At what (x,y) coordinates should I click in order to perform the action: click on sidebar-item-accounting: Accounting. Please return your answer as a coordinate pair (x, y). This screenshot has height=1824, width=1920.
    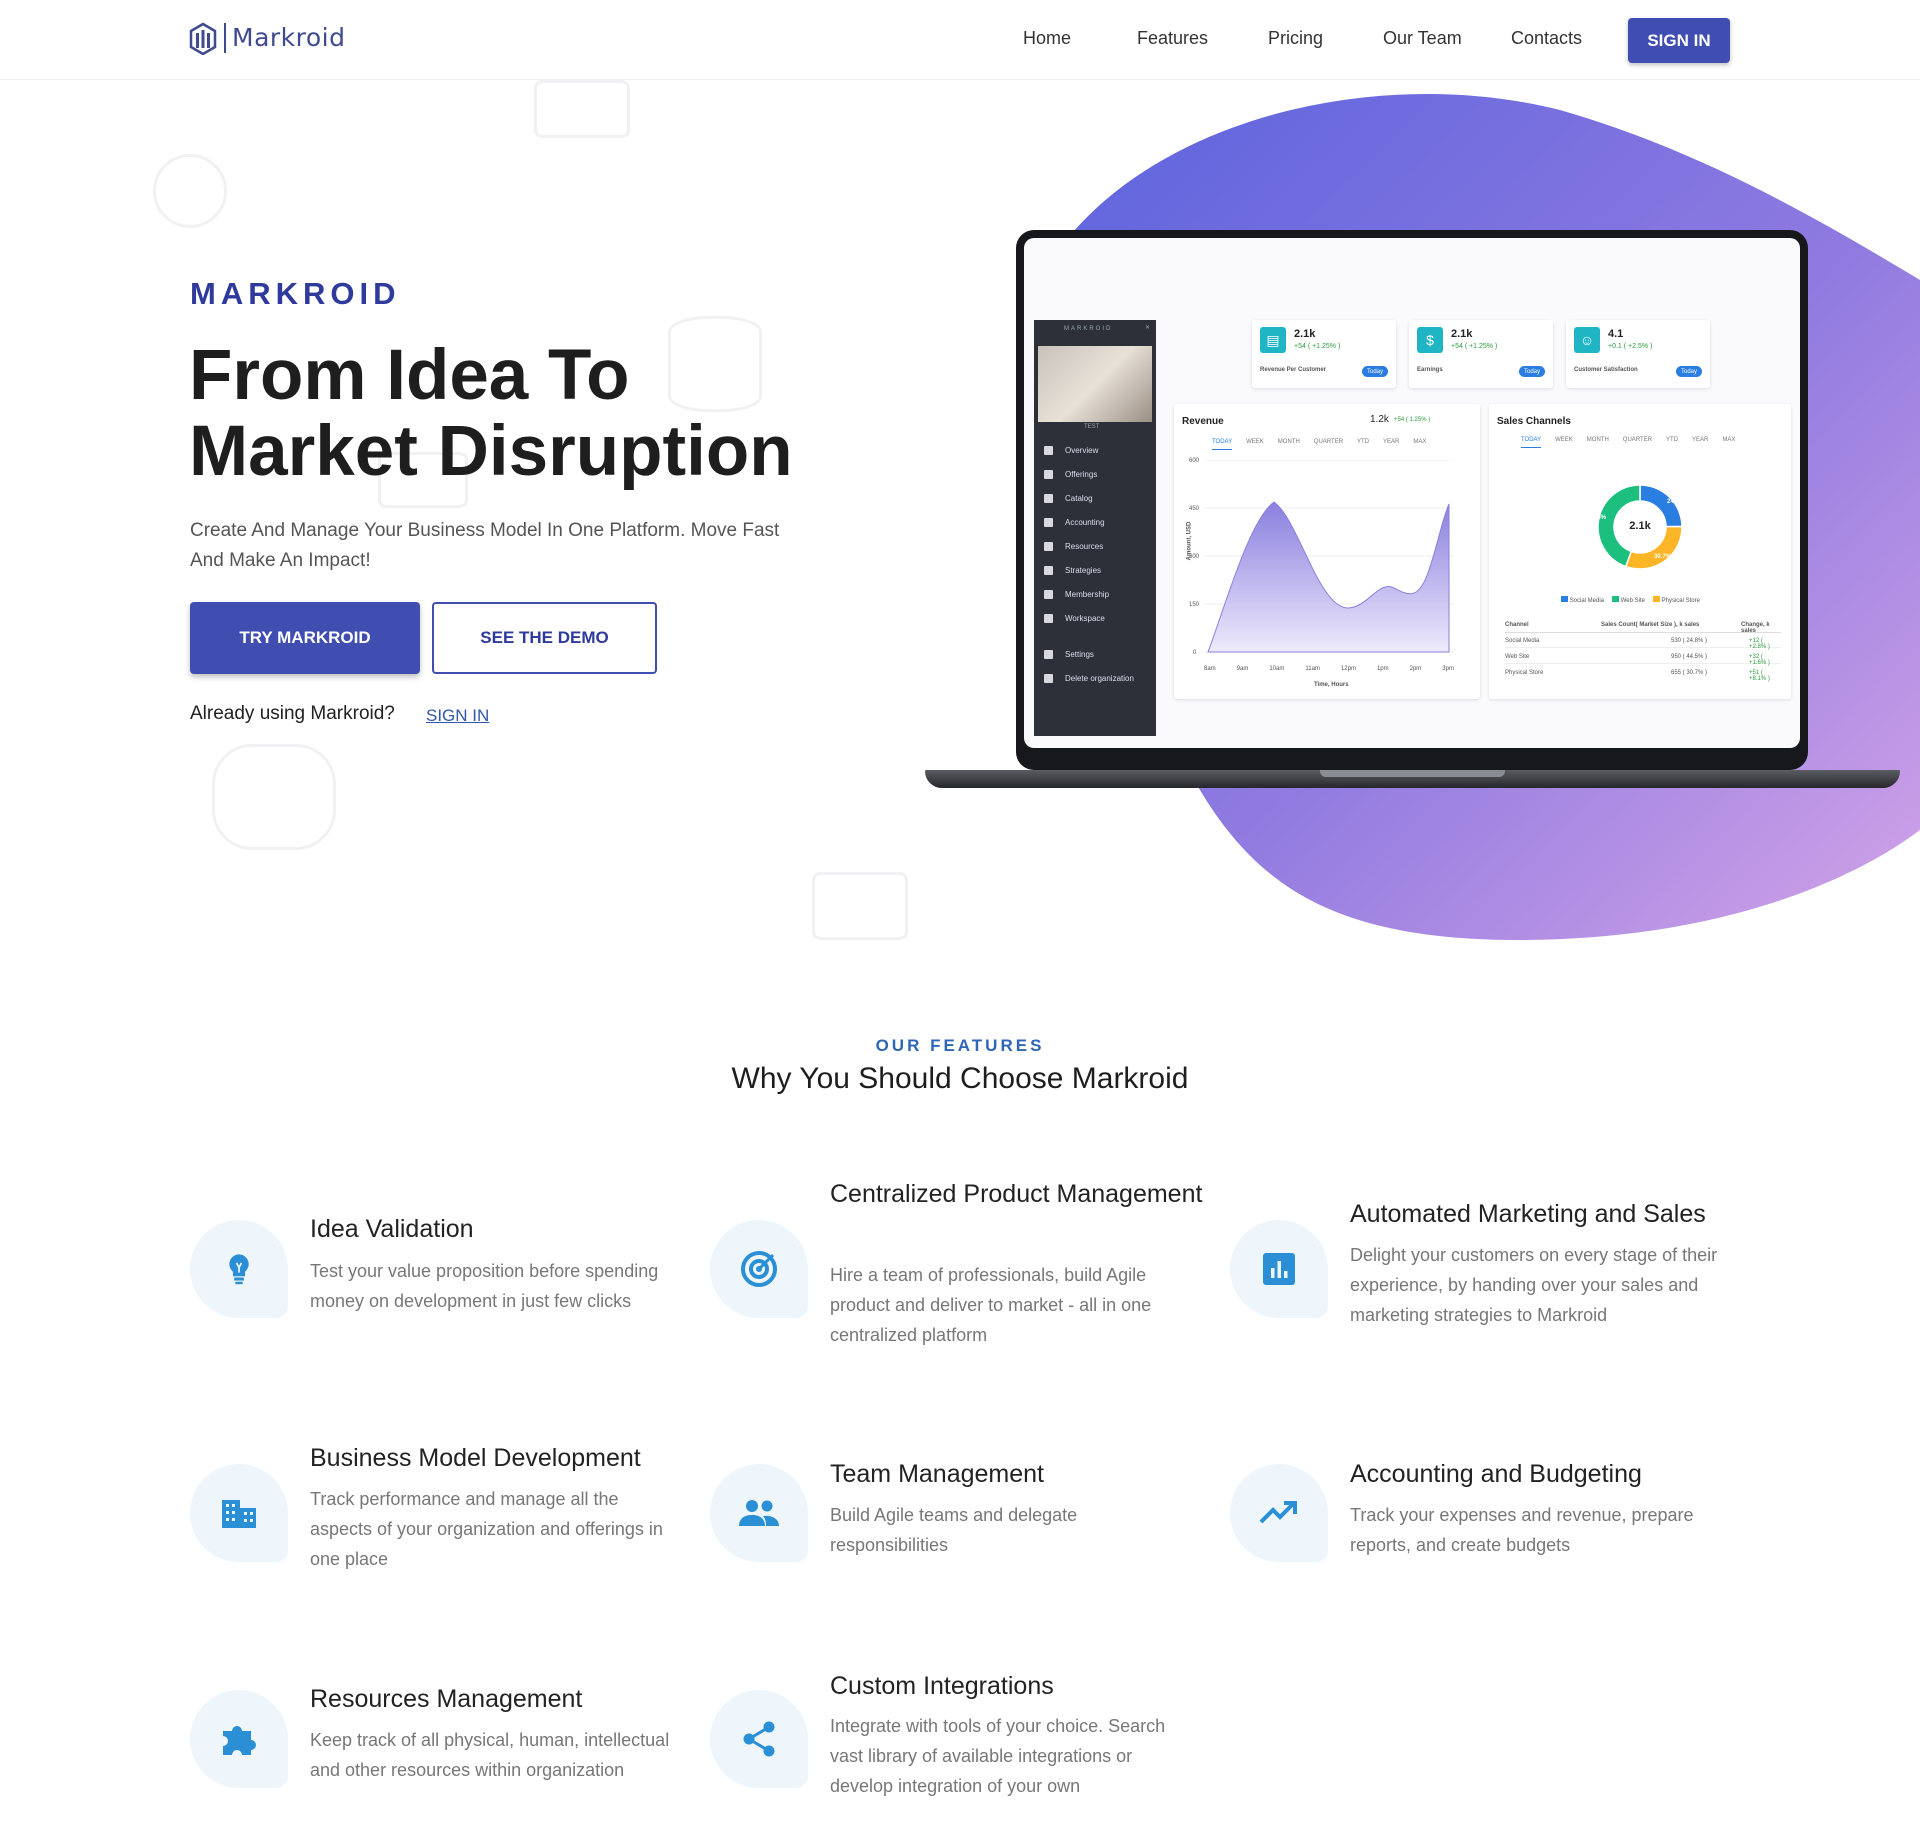
    Looking at the image, I should click on (1074, 522).